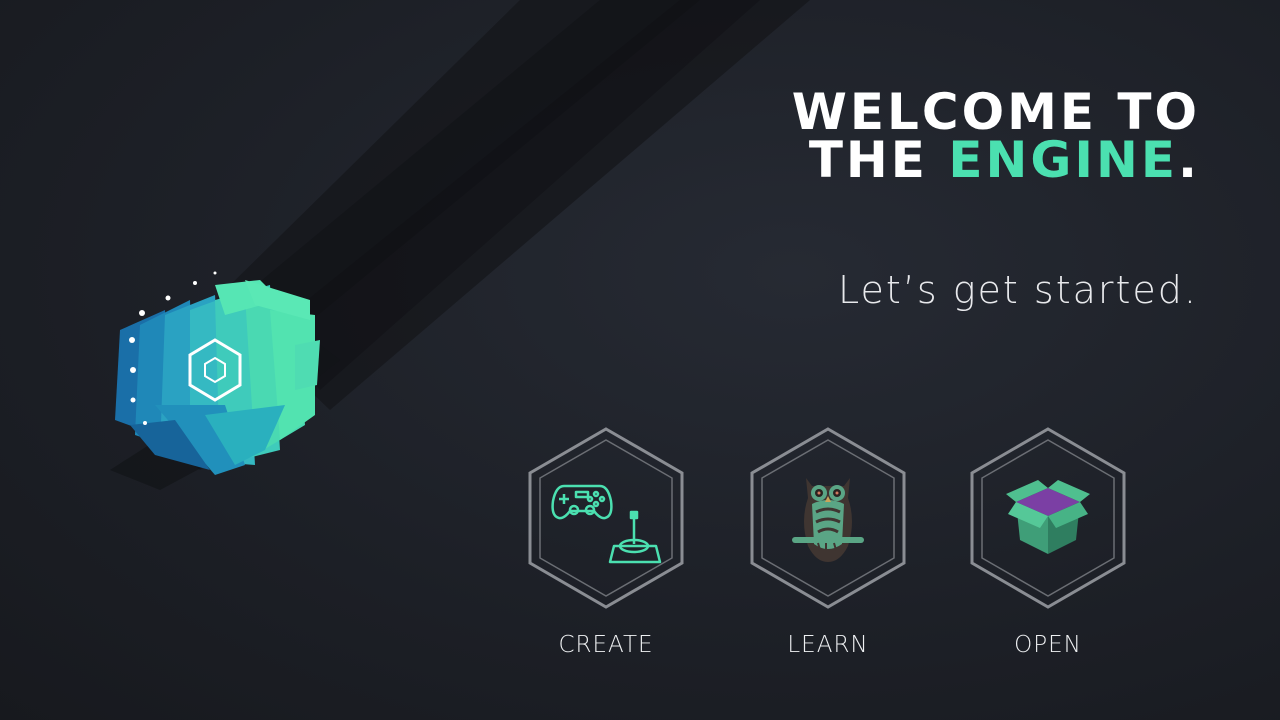 The image size is (1280, 720). I want to click on create-label: CREATE, so click(606, 645).